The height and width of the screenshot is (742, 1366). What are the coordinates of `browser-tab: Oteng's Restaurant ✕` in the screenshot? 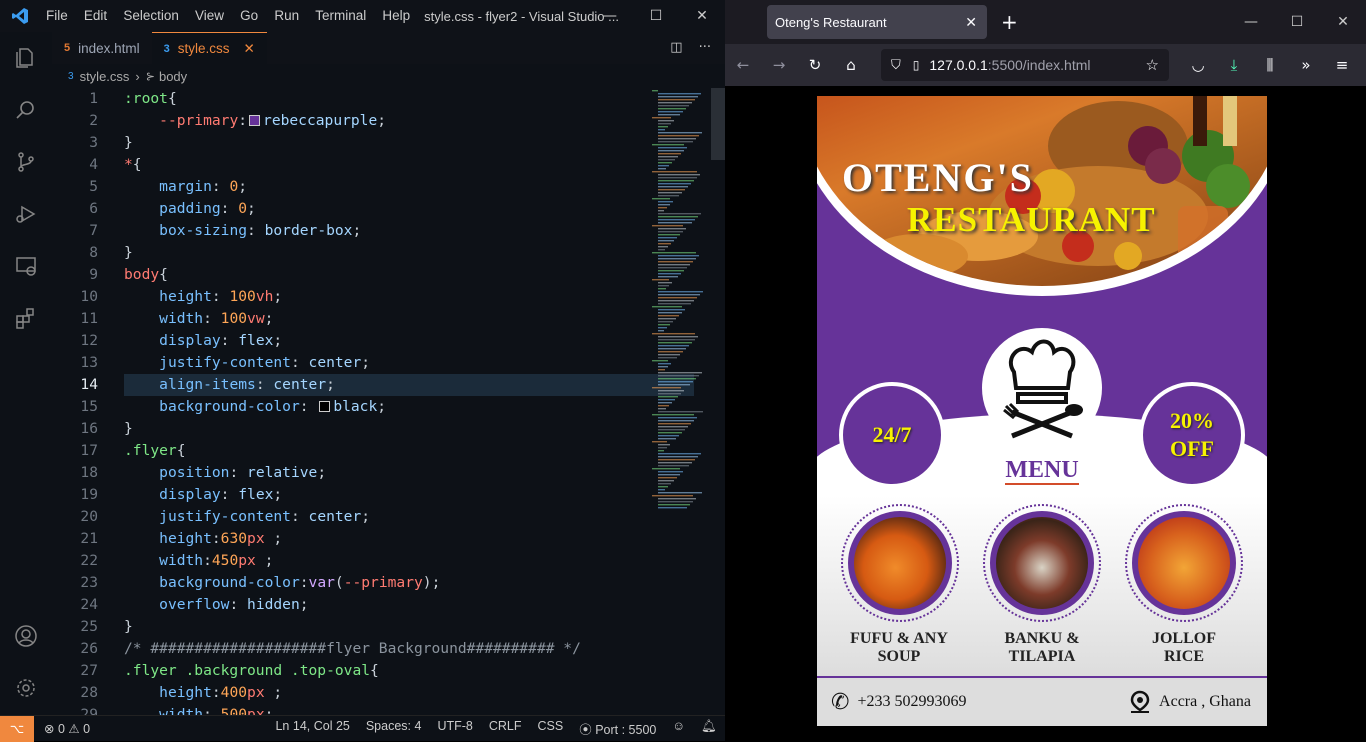 It's located at (877, 22).